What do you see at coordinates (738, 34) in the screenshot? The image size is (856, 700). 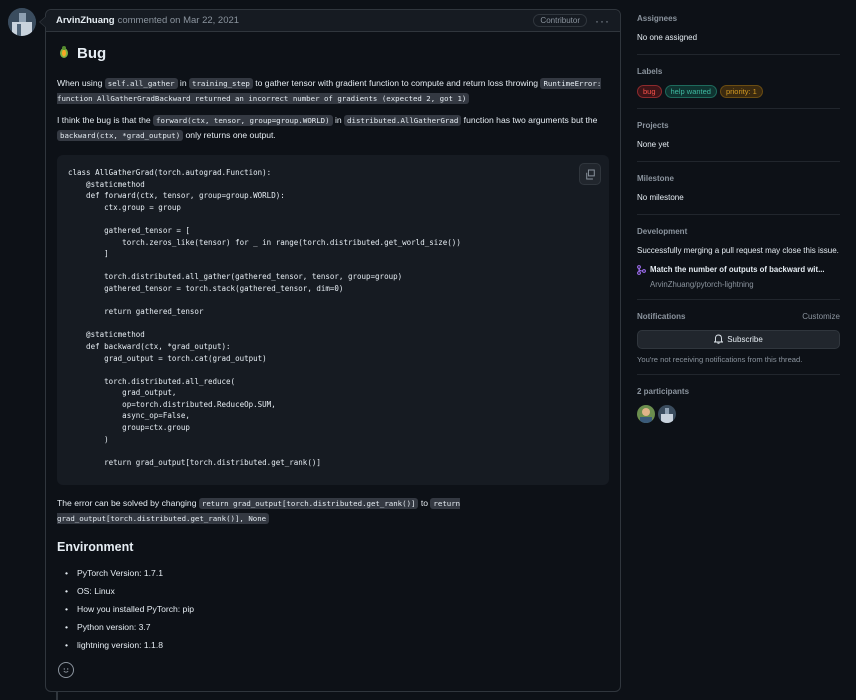 I see `assignees-section: Assignees No one assigned` at bounding box center [738, 34].